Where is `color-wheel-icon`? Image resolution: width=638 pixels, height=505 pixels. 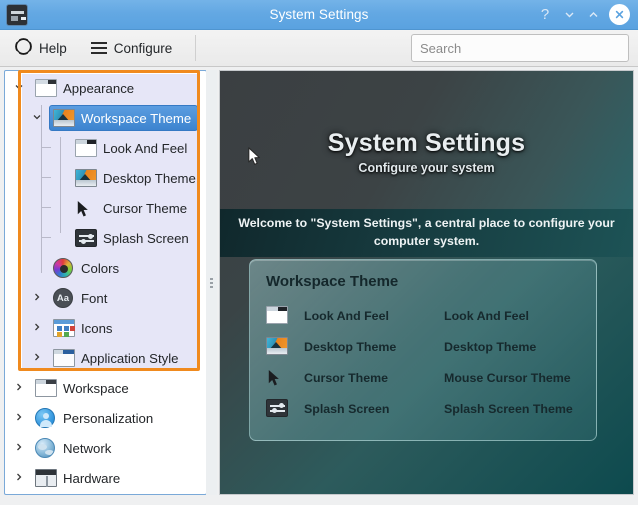
color-wheel-icon is located at coordinates (63, 268).